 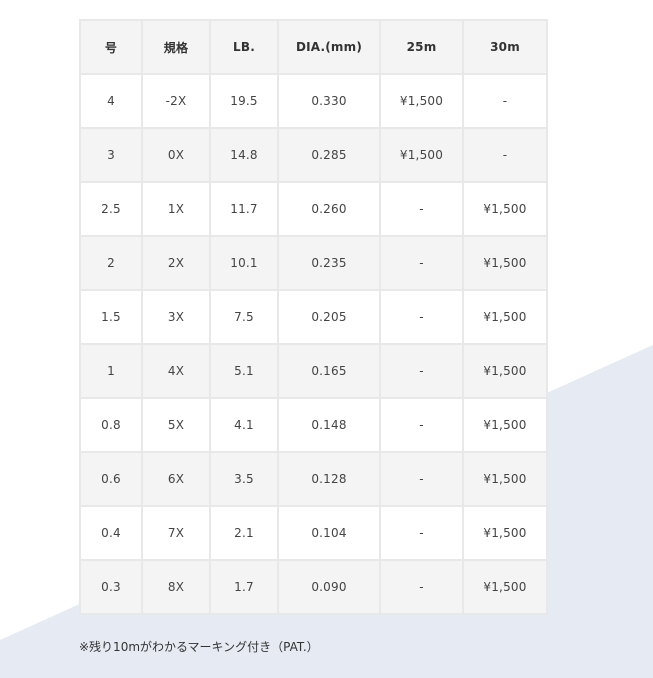 I want to click on header-30m: 30m, so click(x=505, y=47).